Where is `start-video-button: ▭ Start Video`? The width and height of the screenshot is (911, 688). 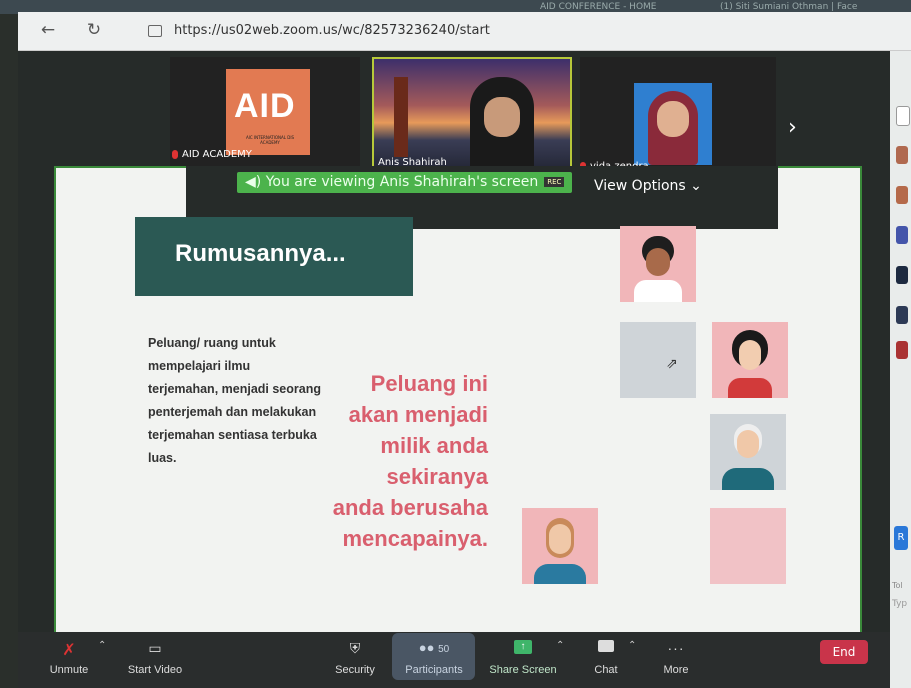
start-video-button: ▭ Start Video is located at coordinates (155, 658).